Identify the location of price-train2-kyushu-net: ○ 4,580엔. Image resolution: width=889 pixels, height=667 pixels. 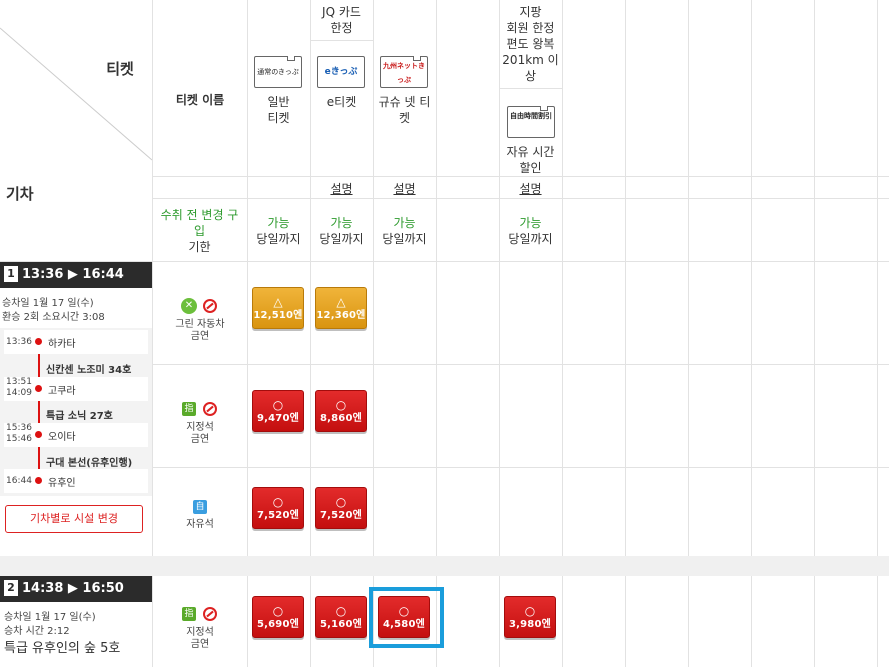
(404, 617).